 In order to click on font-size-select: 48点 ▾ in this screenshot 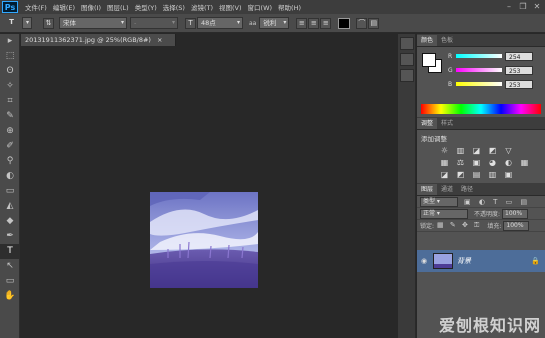, I will do `click(220, 23)`.